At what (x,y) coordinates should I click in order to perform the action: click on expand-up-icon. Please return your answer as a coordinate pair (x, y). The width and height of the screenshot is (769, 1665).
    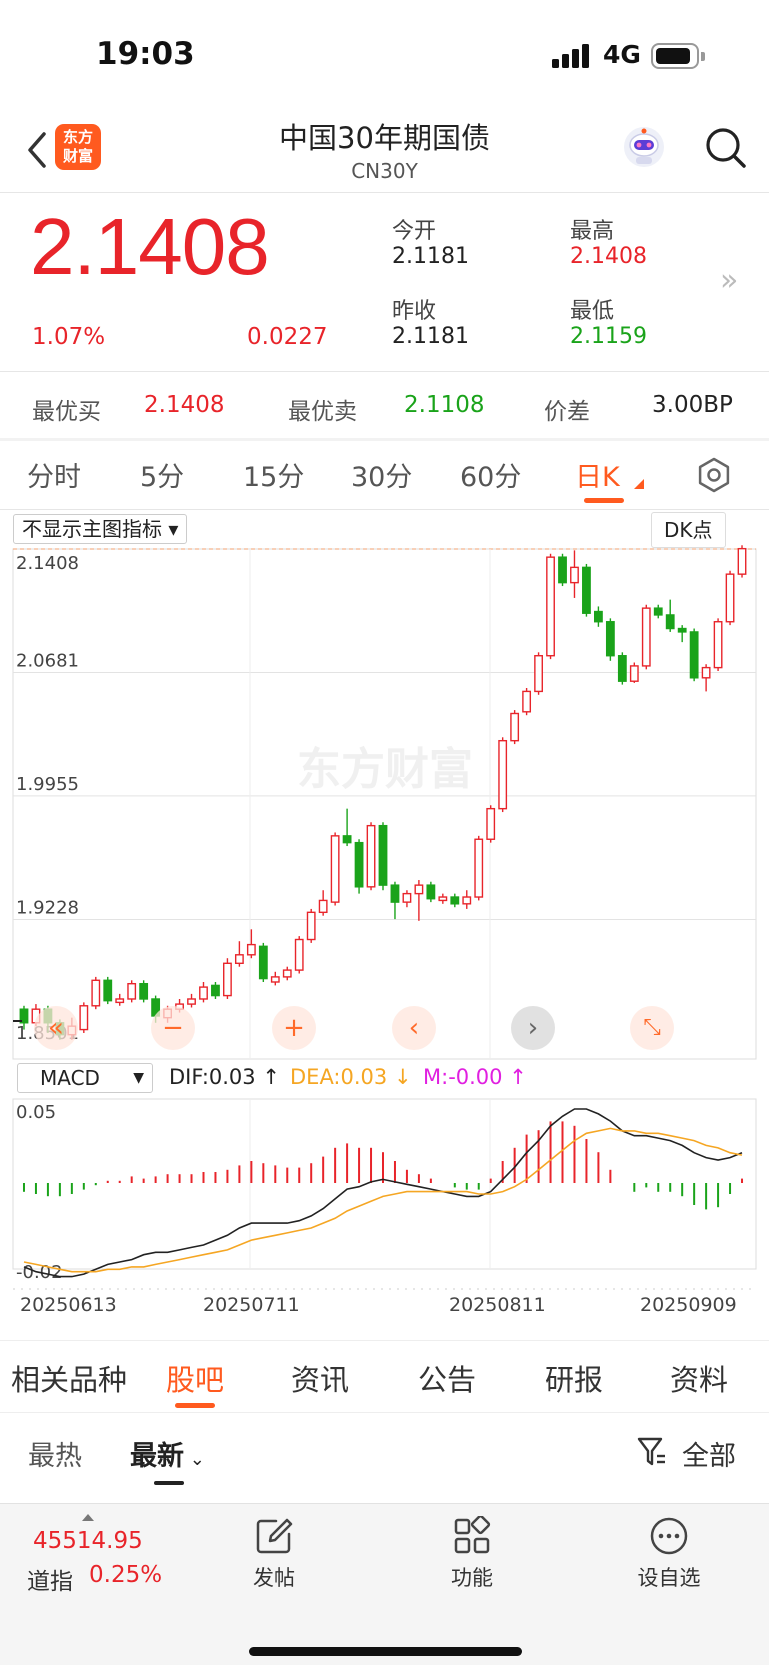
    Looking at the image, I should click on (88, 1517).